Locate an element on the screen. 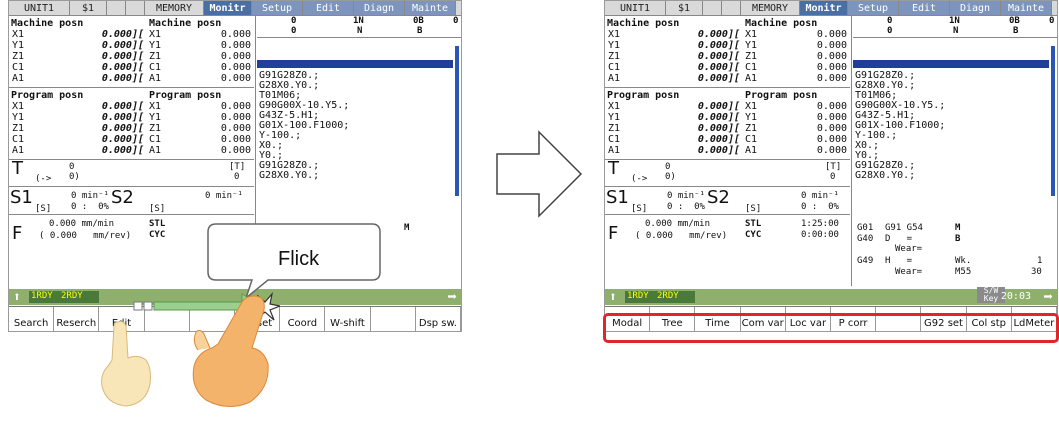  axis-value: 0.000][ is located at coordinates (718, 106).